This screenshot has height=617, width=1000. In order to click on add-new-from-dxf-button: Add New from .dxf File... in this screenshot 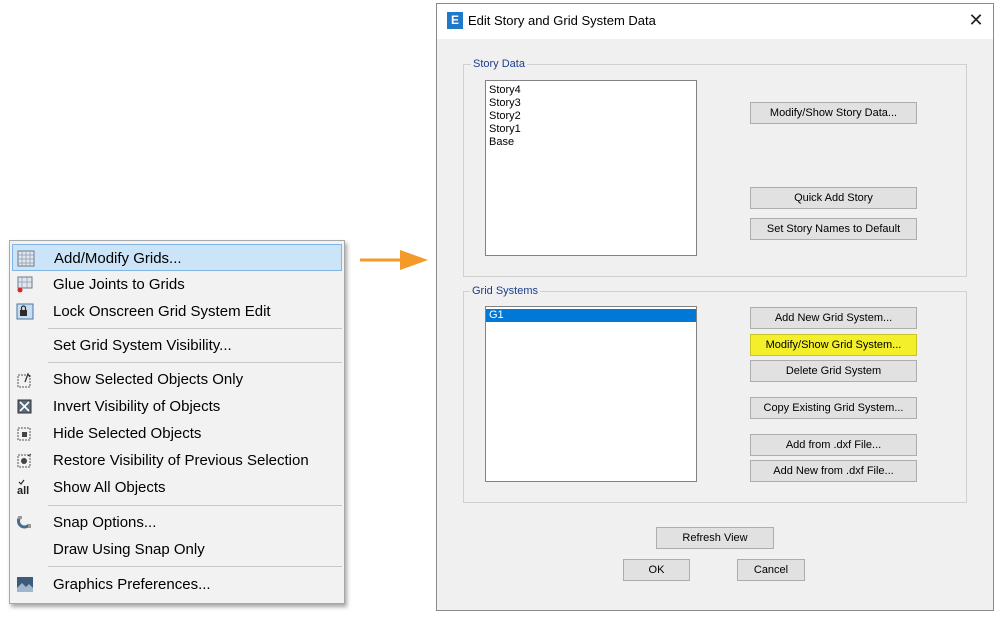, I will do `click(833, 471)`.